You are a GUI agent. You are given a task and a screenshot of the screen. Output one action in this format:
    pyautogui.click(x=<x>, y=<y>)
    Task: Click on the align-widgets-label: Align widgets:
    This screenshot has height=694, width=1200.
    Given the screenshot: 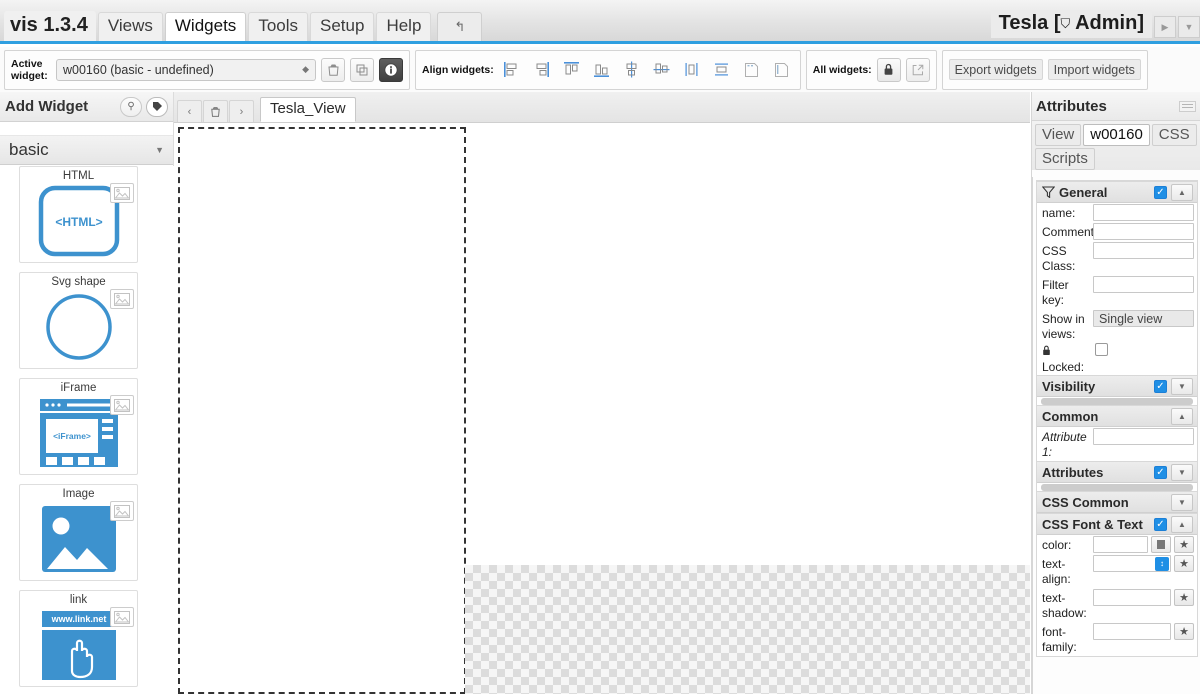 What is the action you would take?
    pyautogui.click(x=458, y=69)
    